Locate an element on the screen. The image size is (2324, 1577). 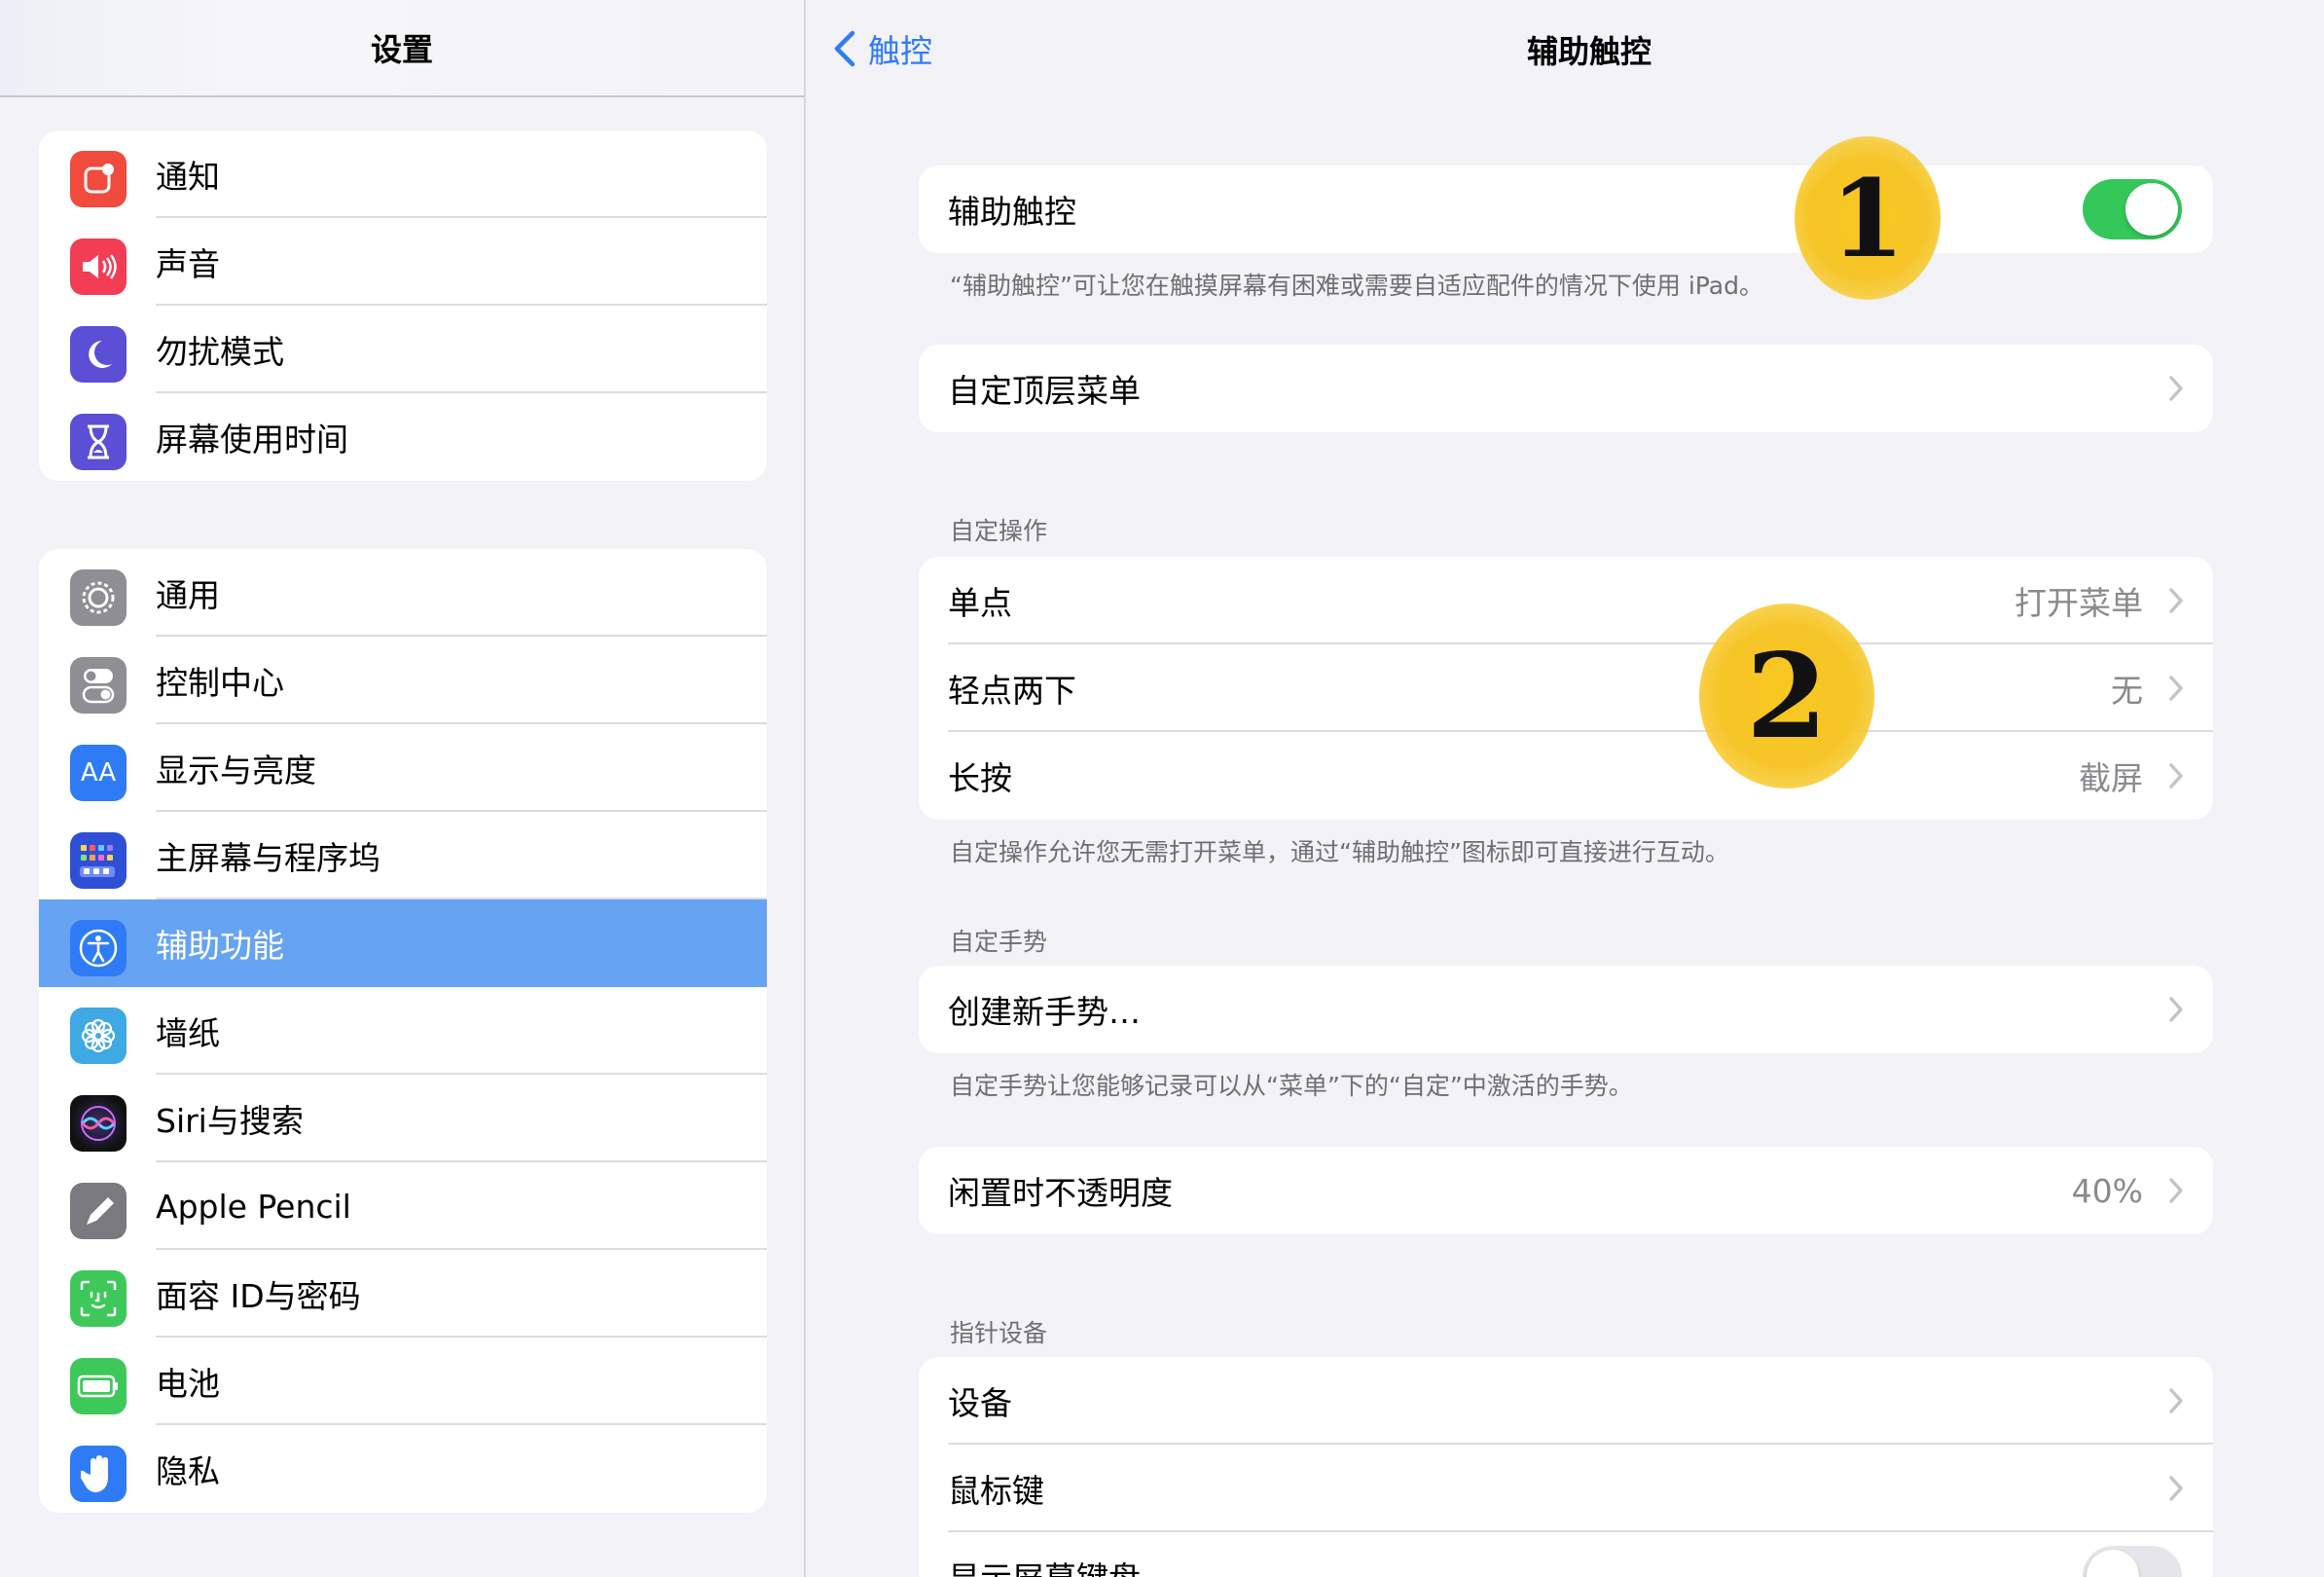
sidebar-item-label: Siri与搜索 is located at coordinates (230, 1121).